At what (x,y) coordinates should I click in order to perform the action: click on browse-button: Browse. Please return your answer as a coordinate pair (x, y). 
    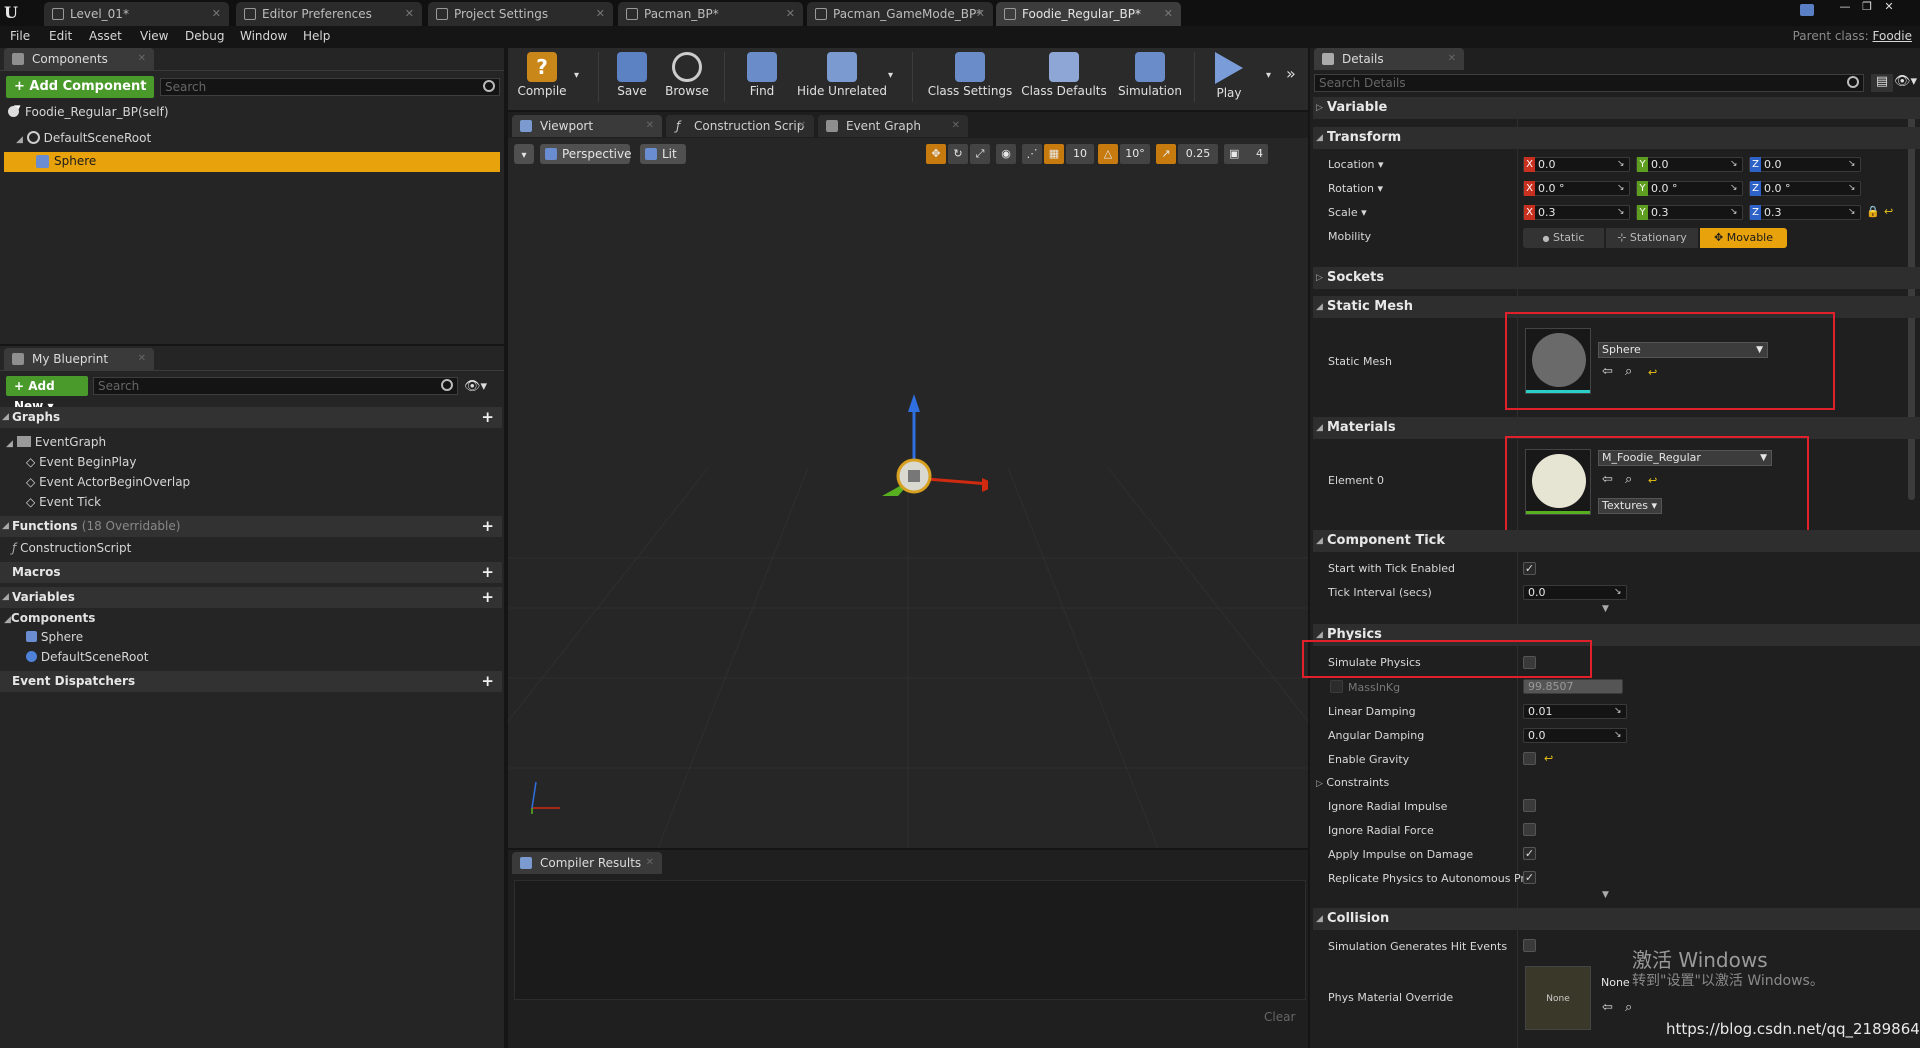
    Looking at the image, I should click on (687, 73).